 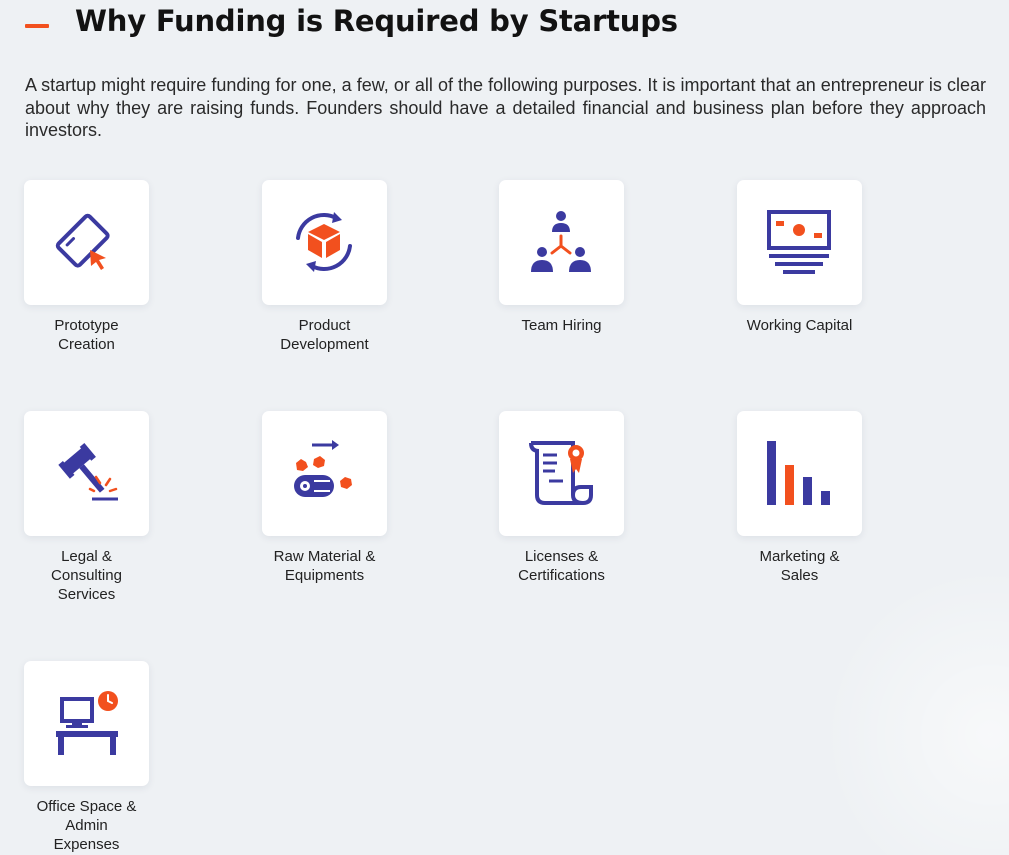 I want to click on team-hierarchy-icon, so click(x=561, y=241).